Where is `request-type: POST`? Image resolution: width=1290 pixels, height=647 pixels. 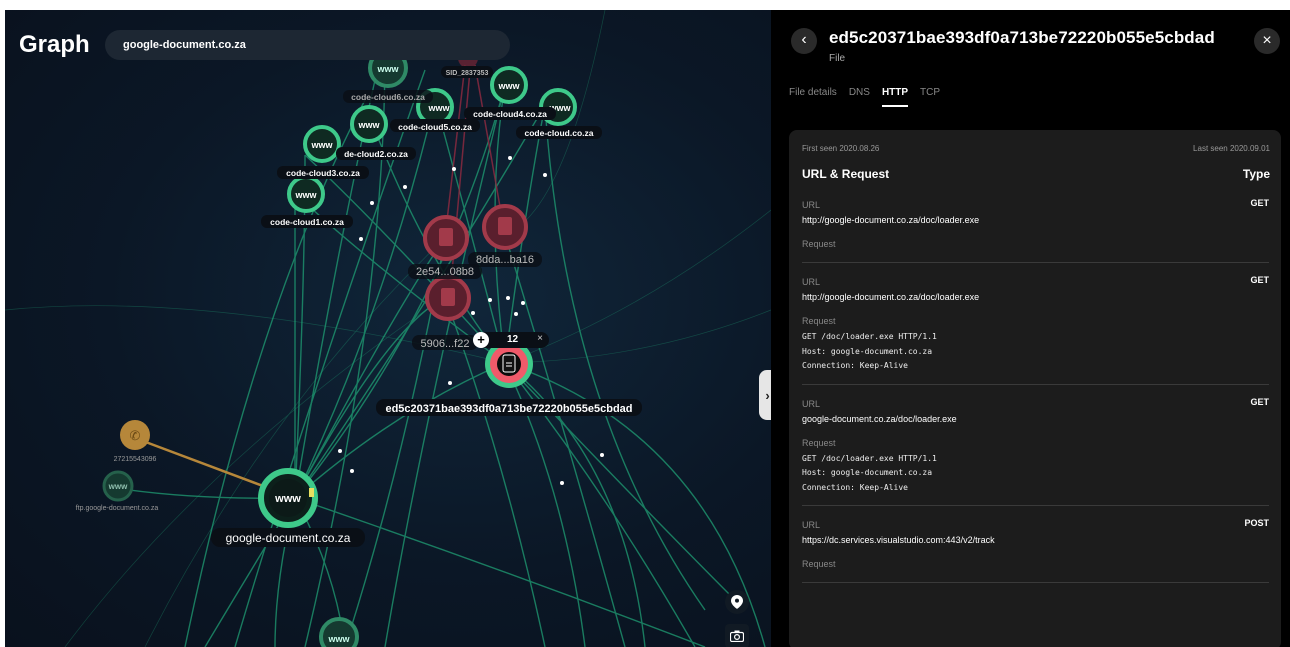
request-type: POST is located at coordinates (1256, 523).